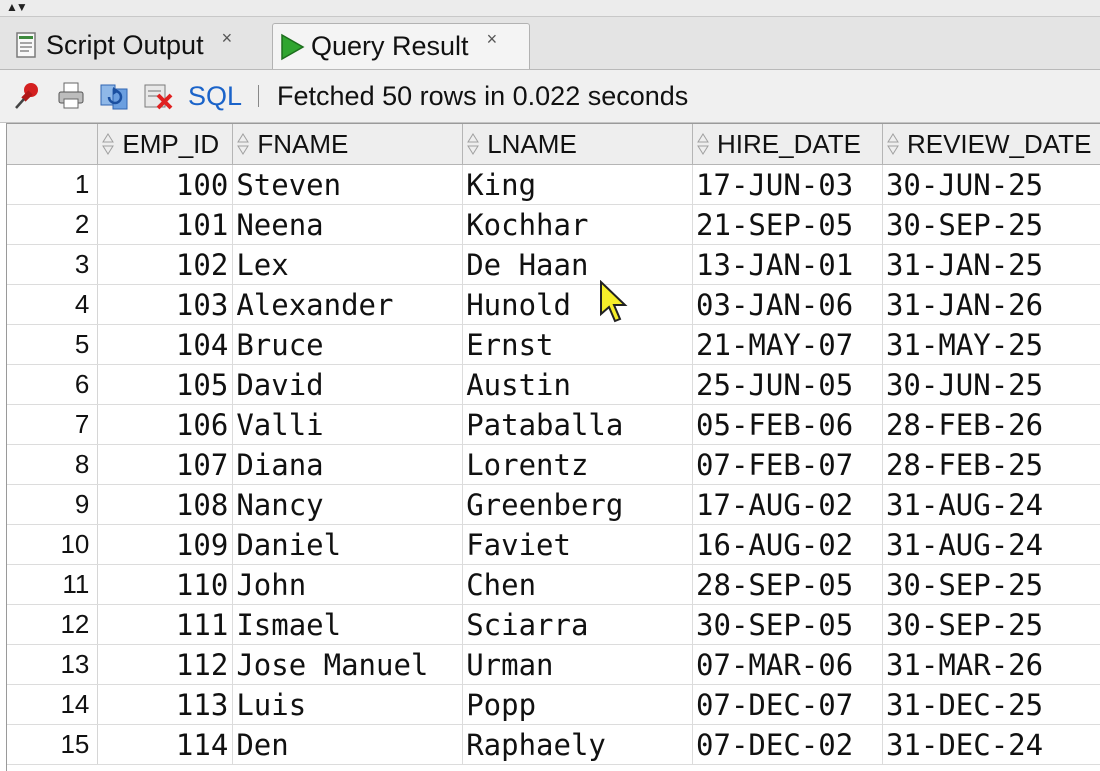 The width and height of the screenshot is (1100, 771). Describe the element at coordinates (578, 464) in the screenshot. I see `cell-lname: Lorentz` at that location.